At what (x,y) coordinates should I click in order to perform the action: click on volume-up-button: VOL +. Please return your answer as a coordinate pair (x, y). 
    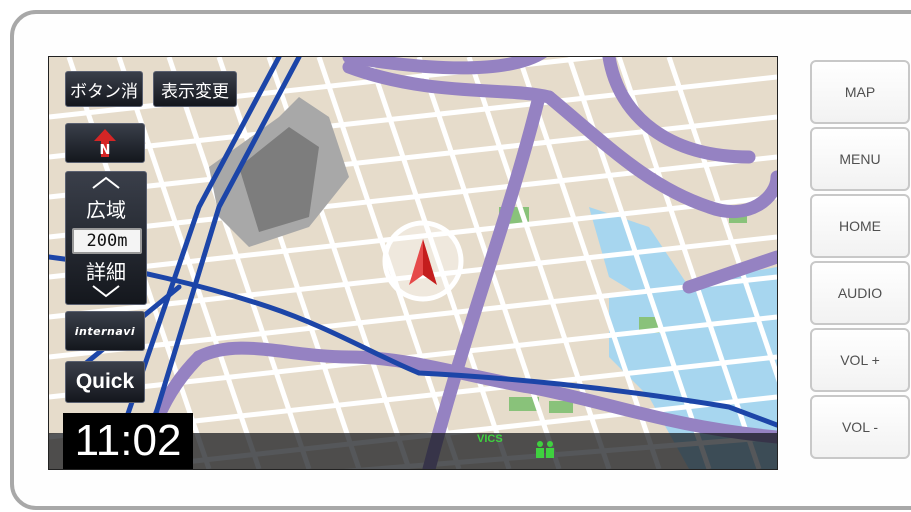
    Looking at the image, I should click on (860, 360).